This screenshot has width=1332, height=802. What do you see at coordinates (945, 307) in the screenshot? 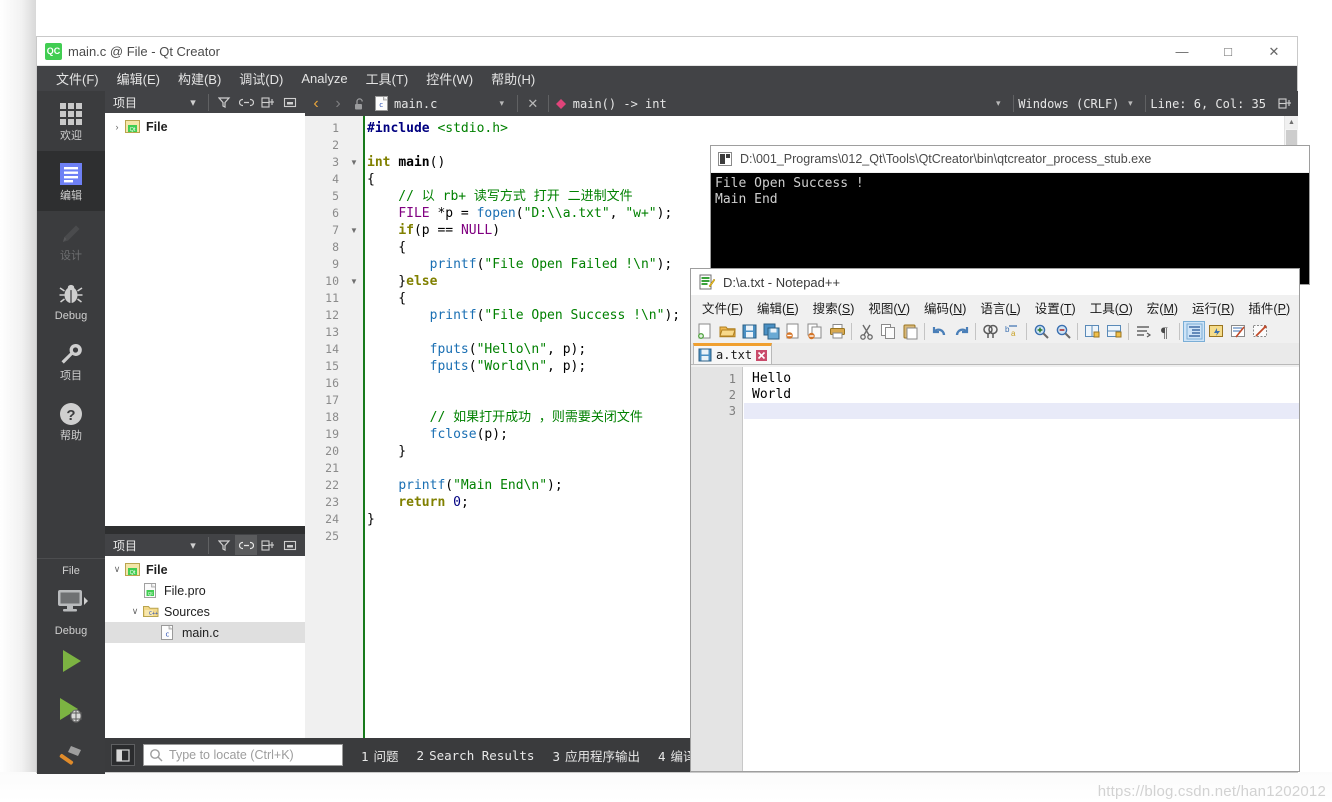
I see `notepadpp-menu-4: 编码(N)` at bounding box center [945, 307].